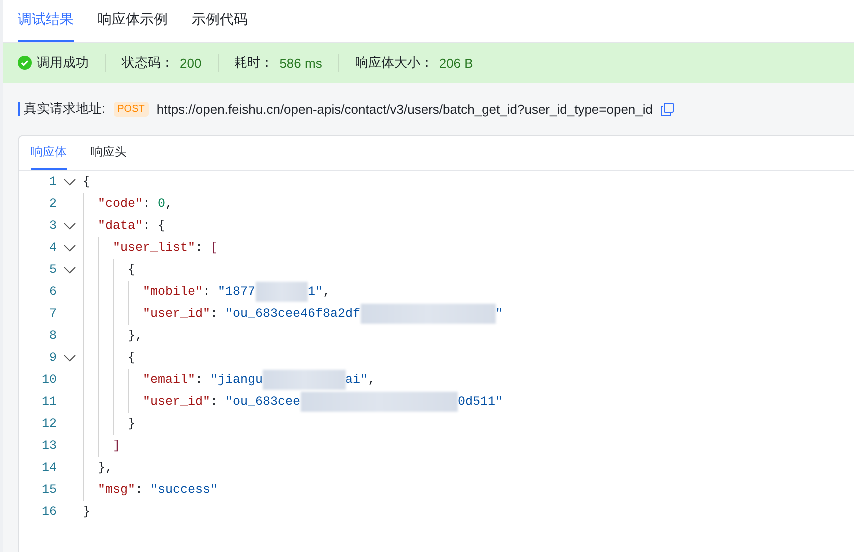 This screenshot has height=552, width=854. What do you see at coordinates (220, 21) in the screenshot?
I see `tab: 示例代码` at bounding box center [220, 21].